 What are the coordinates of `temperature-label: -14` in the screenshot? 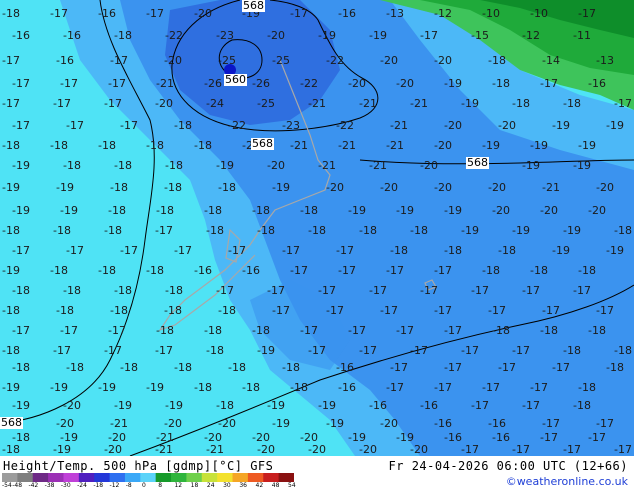 It's located at (551, 60).